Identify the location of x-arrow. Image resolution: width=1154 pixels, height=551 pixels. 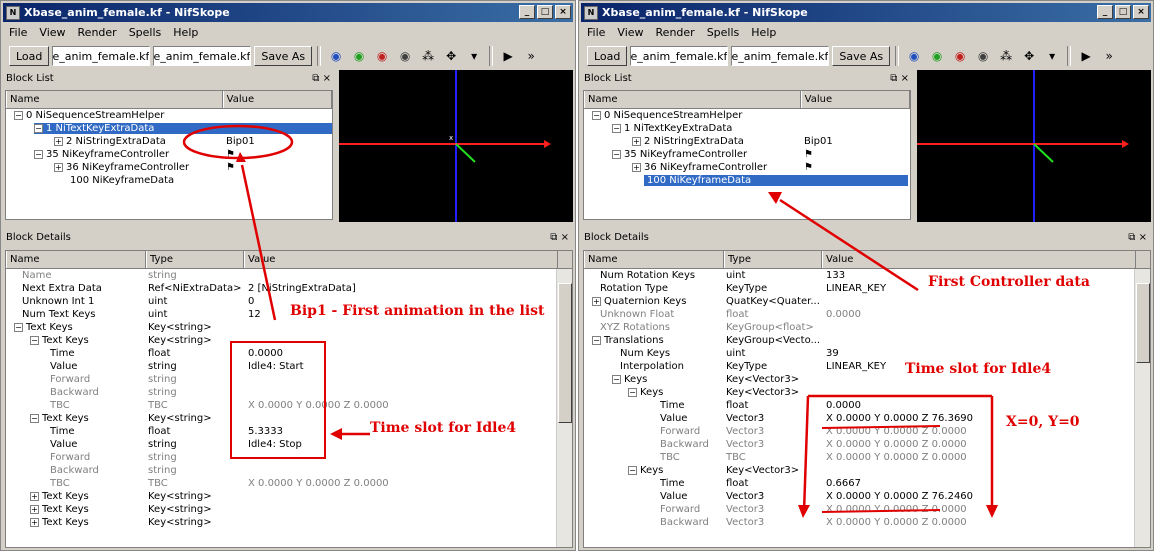
(806, 454).